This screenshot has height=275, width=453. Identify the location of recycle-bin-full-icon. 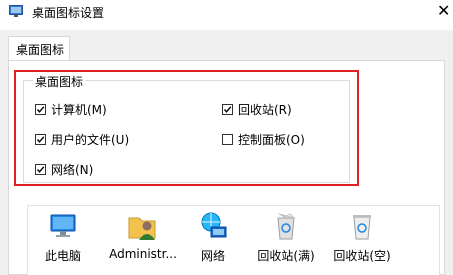
(286, 226).